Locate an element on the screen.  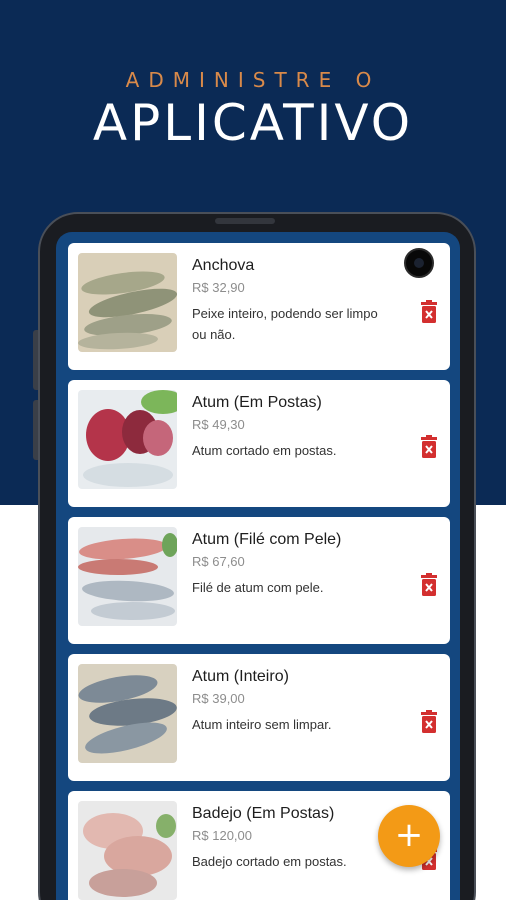
phone-speaker is located at coordinates (245, 221).